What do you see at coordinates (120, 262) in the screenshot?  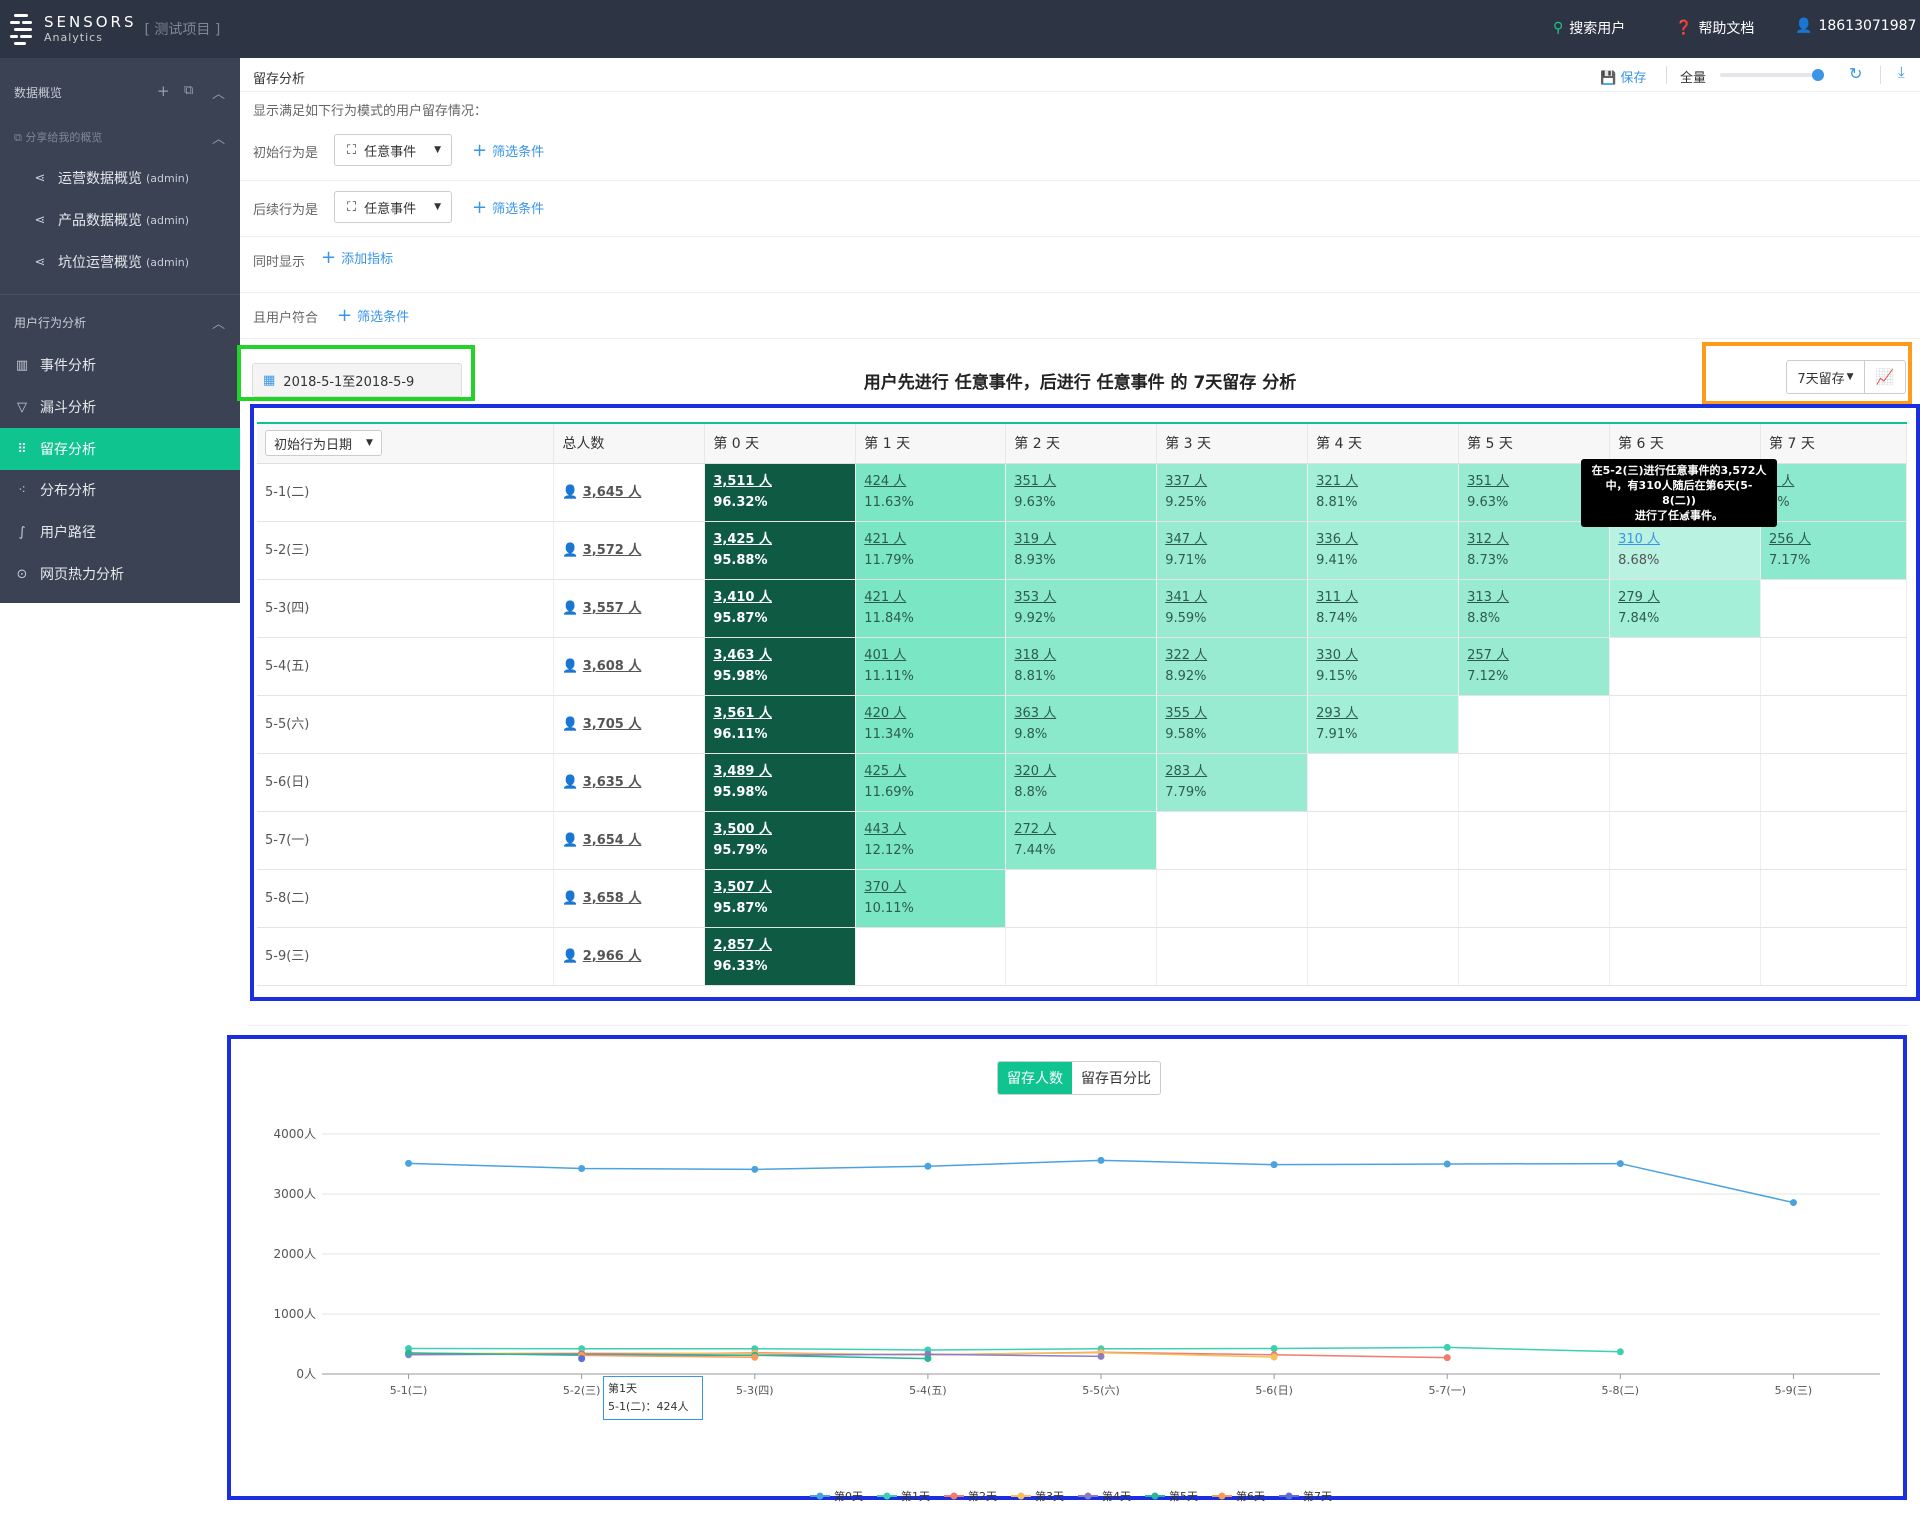 I see `sidebar-item-slot-overview: ⋖ 坑位运营概览 (admin)` at bounding box center [120, 262].